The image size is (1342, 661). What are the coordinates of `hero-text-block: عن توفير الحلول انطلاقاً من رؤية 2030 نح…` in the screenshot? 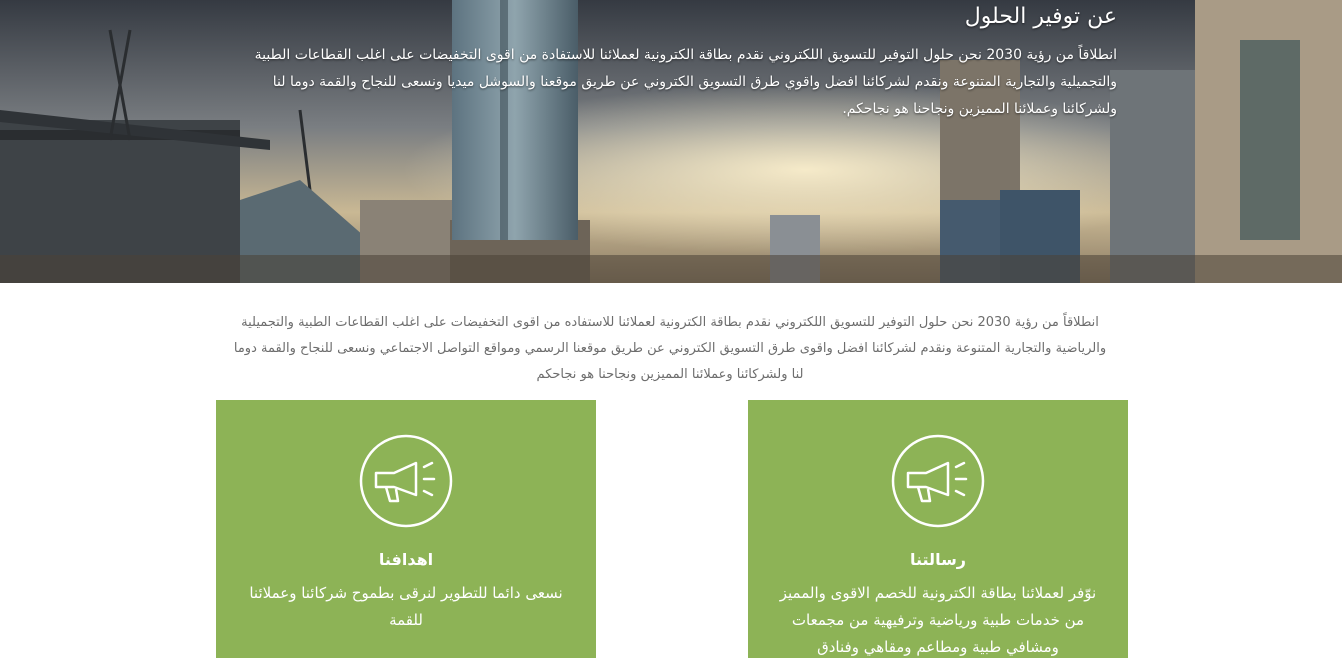 It's located at (671, 62).